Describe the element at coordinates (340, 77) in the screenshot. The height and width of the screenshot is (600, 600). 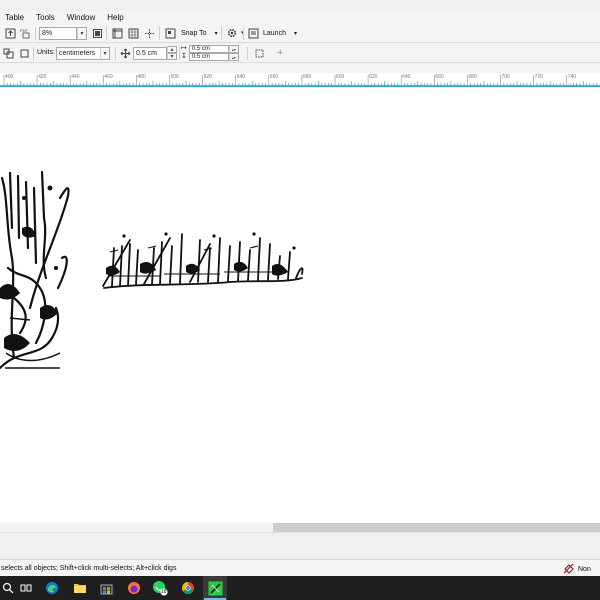
I see `ruler-label: 600` at that location.